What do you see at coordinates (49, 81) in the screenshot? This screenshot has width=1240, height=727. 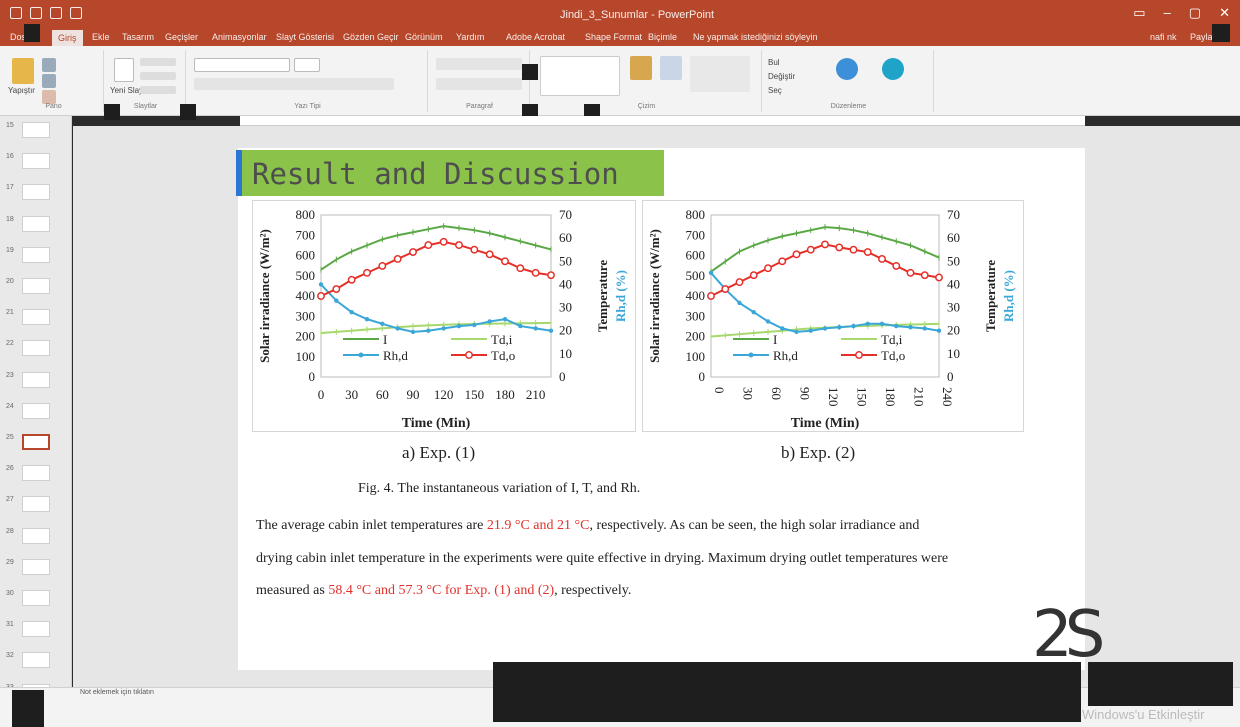 I see `copy-icon` at bounding box center [49, 81].